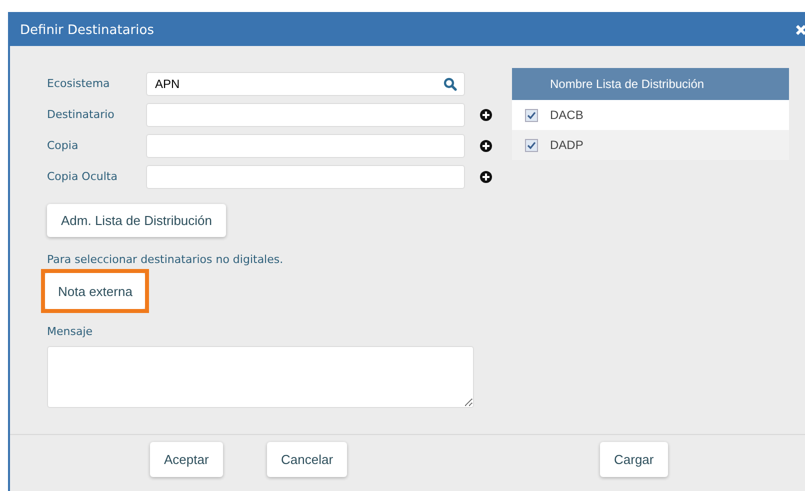 The image size is (805, 491). Describe the element at coordinates (136, 220) in the screenshot. I see `manage-list-button: Adm. Lista de Distribución` at that location.